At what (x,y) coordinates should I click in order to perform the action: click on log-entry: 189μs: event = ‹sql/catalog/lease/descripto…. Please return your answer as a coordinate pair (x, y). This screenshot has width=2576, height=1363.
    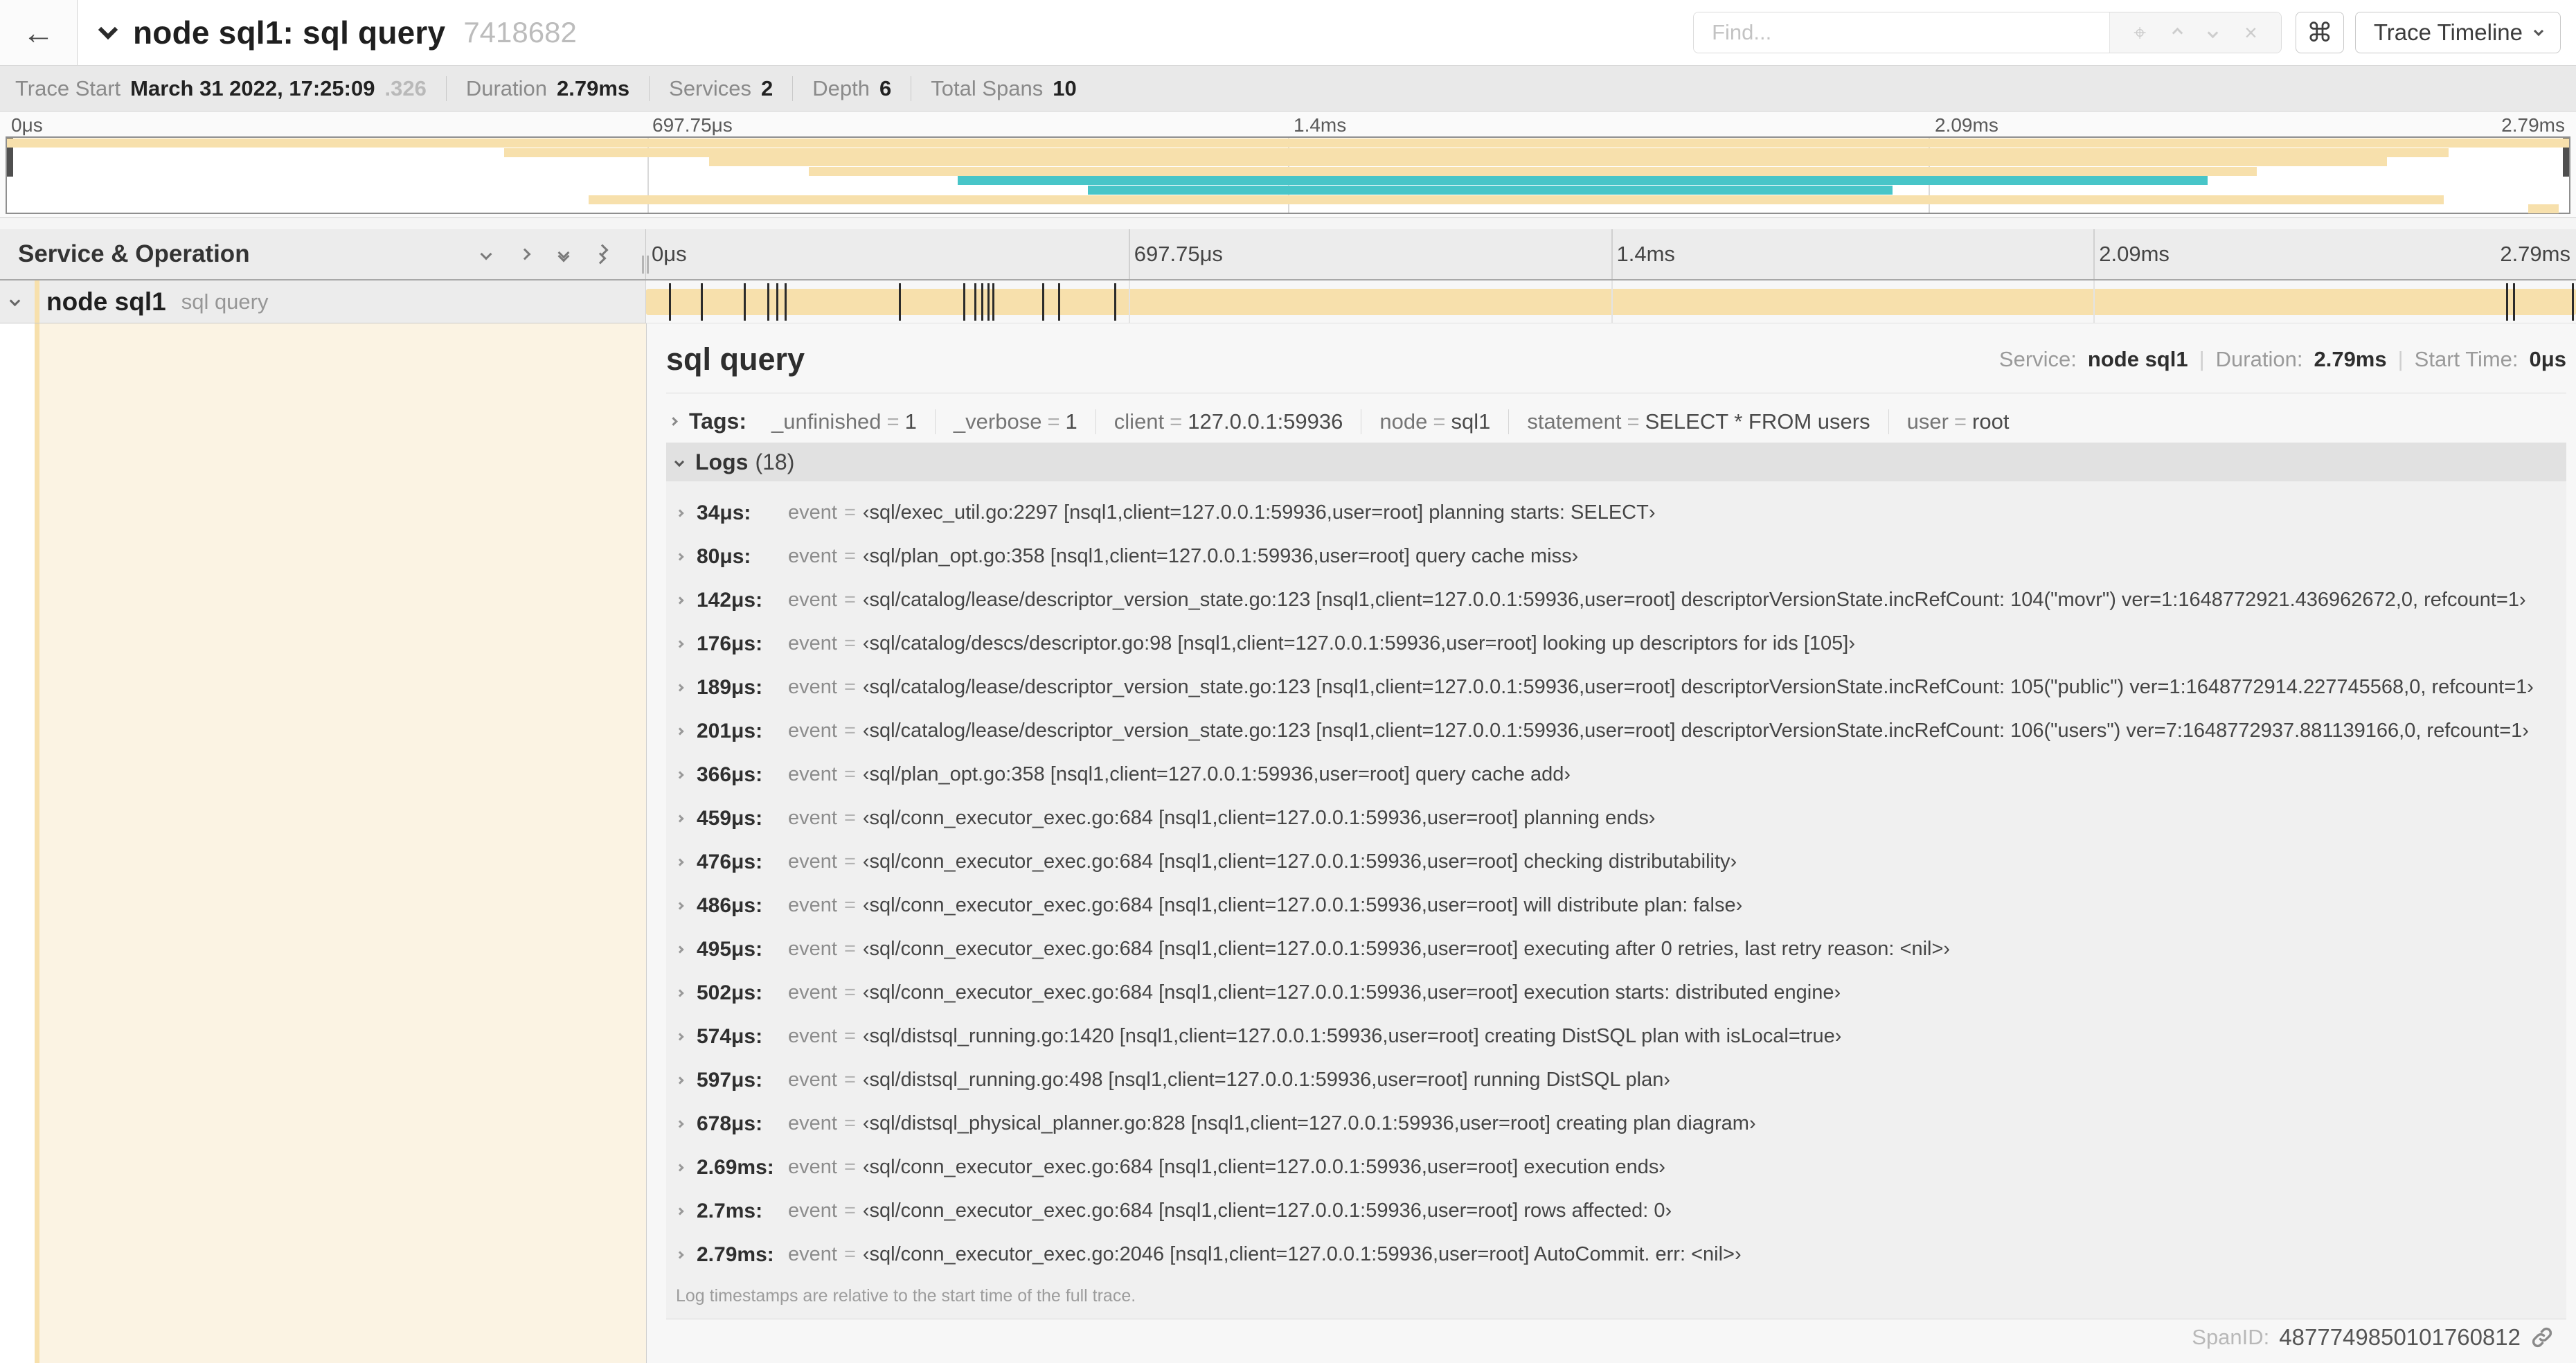
    Looking at the image, I should click on (1616, 687).